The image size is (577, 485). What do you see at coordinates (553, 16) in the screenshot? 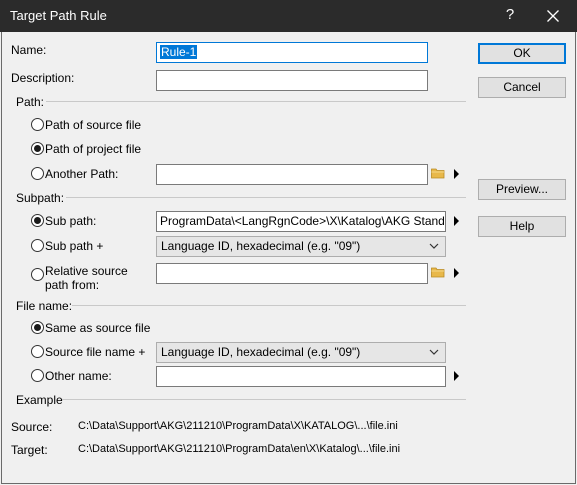
I see `close-icon` at bounding box center [553, 16].